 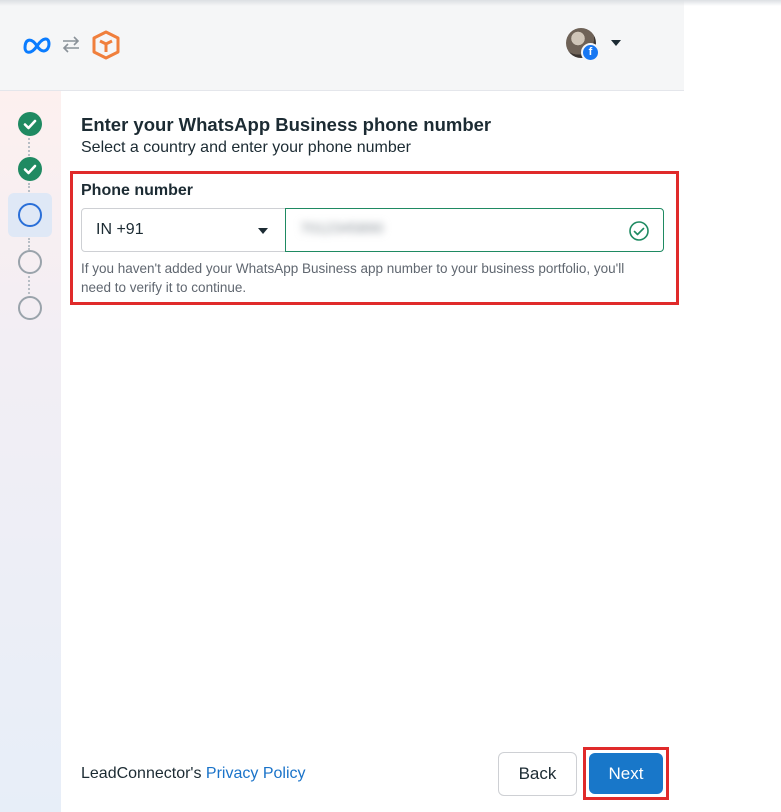 I want to click on facebook-icon: f, so click(x=590, y=52).